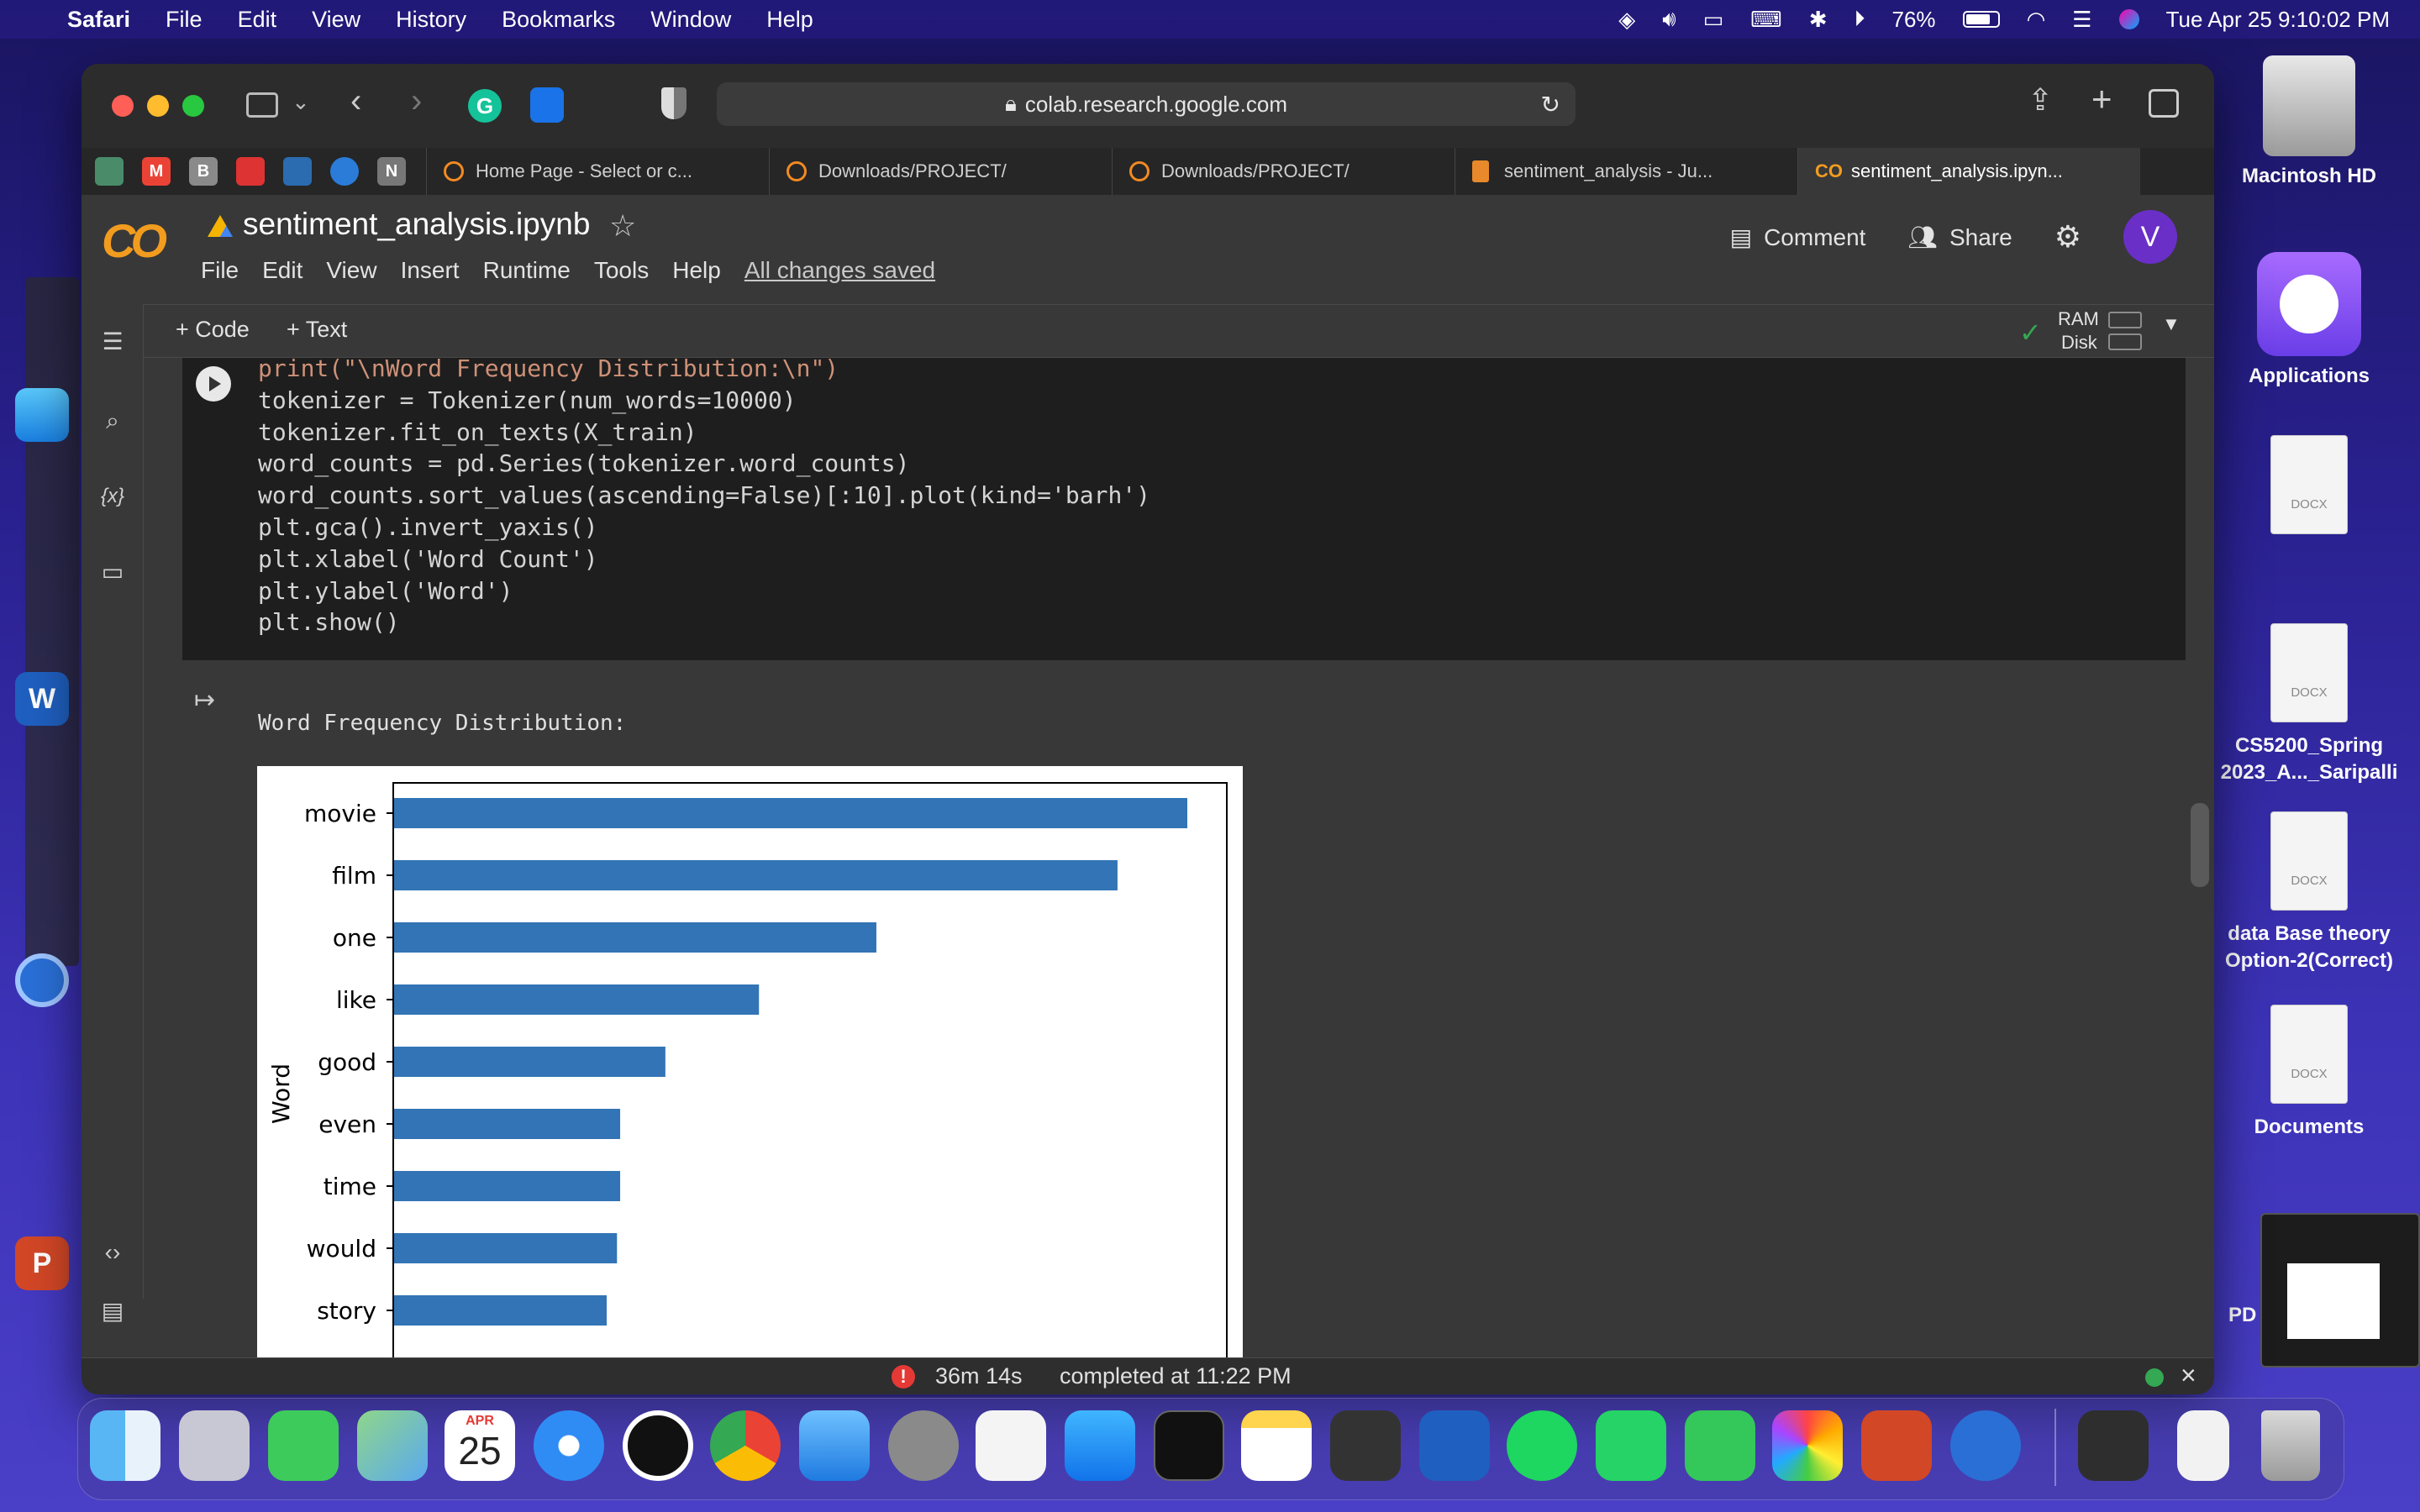 The height and width of the screenshot is (1512, 2420). Describe the element at coordinates (214, 1445) in the screenshot. I see `launchpad-icon` at that location.